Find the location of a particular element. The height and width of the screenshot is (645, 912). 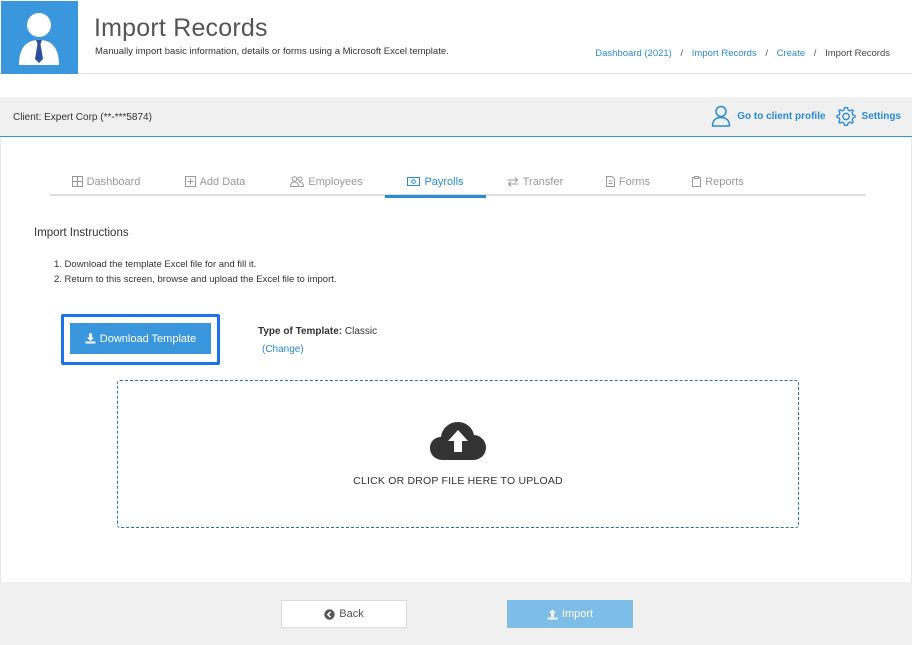

user-outline-icon is located at coordinates (721, 116).